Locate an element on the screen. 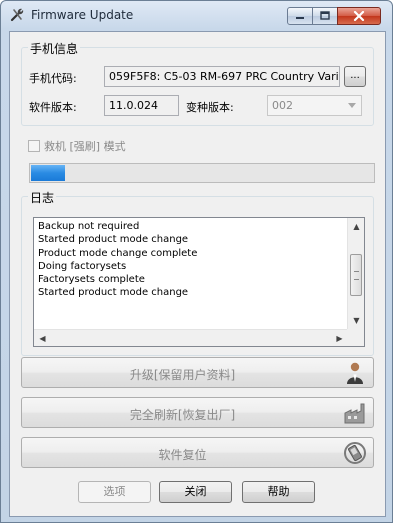 Image resolution: width=393 pixels, height=523 pixels. sw-version-field: 11.0.024 is located at coordinates (141, 105).